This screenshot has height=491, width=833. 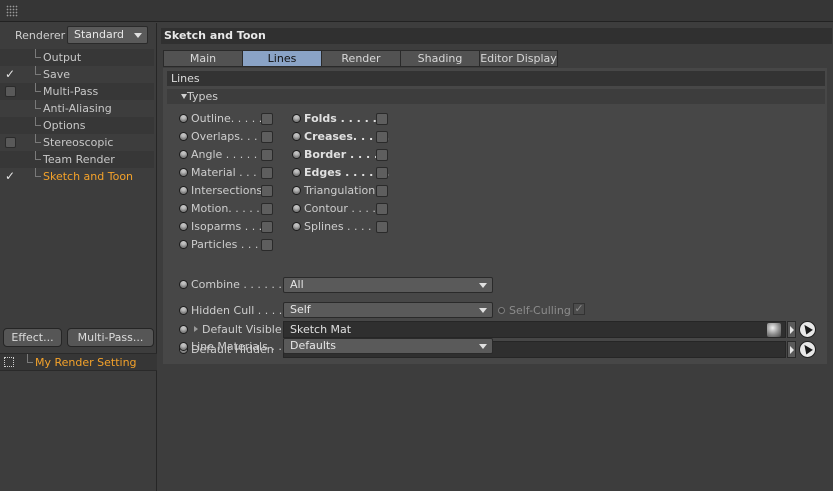 I want to click on line-materials-label: Line Materials . ., so click(x=236, y=346).